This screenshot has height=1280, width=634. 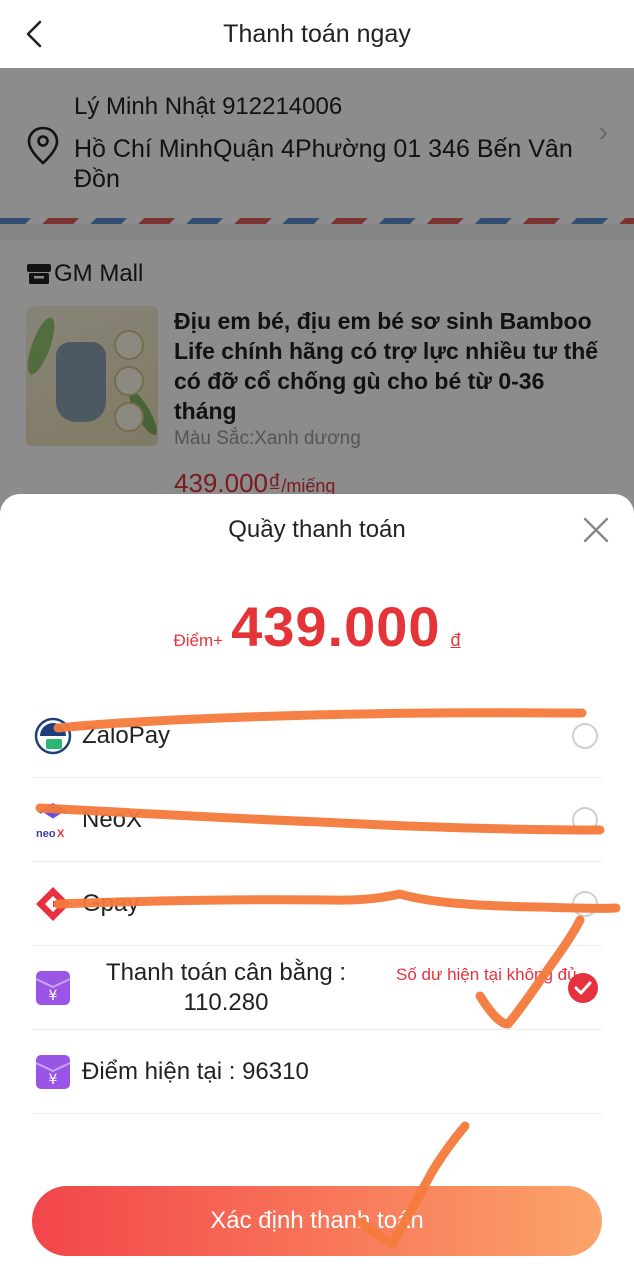 What do you see at coordinates (585, 820) in the screenshot?
I see `radio-neox` at bounding box center [585, 820].